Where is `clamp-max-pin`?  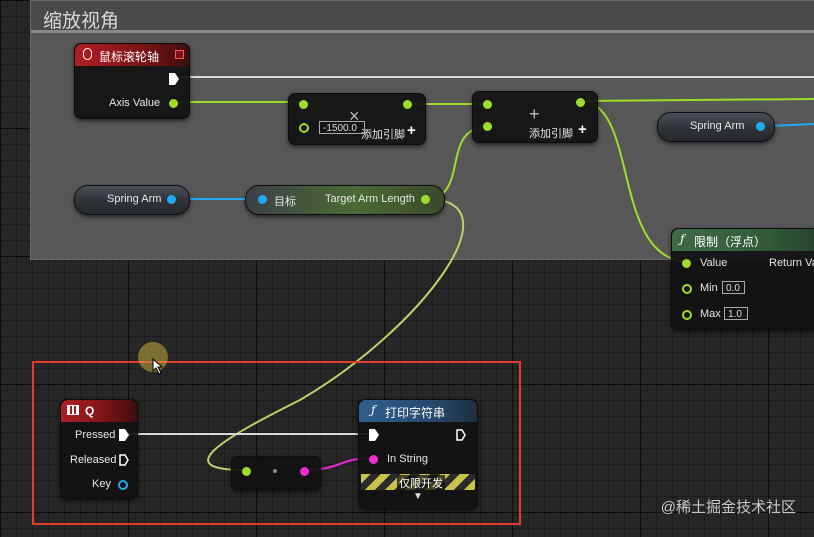
clamp-max-pin is located at coordinates (687, 315).